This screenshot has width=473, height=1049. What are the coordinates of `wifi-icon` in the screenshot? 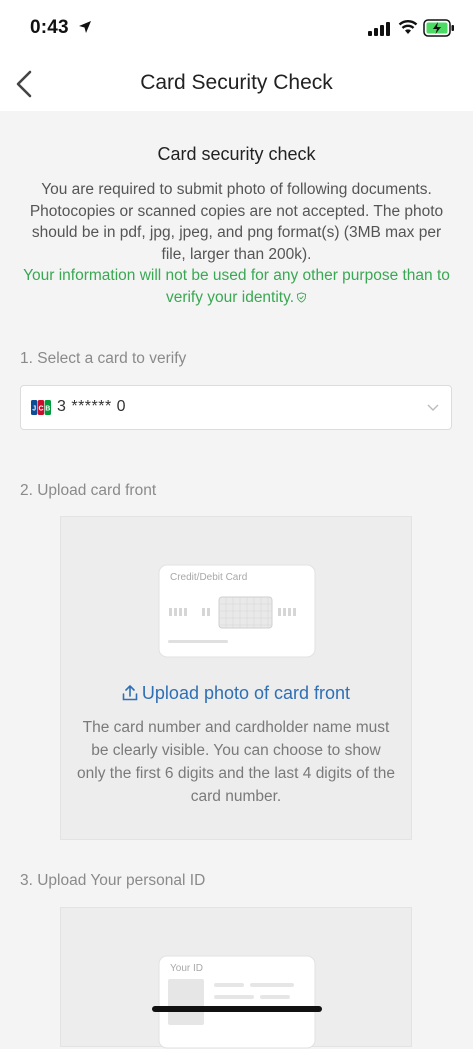 It's located at (408, 27).